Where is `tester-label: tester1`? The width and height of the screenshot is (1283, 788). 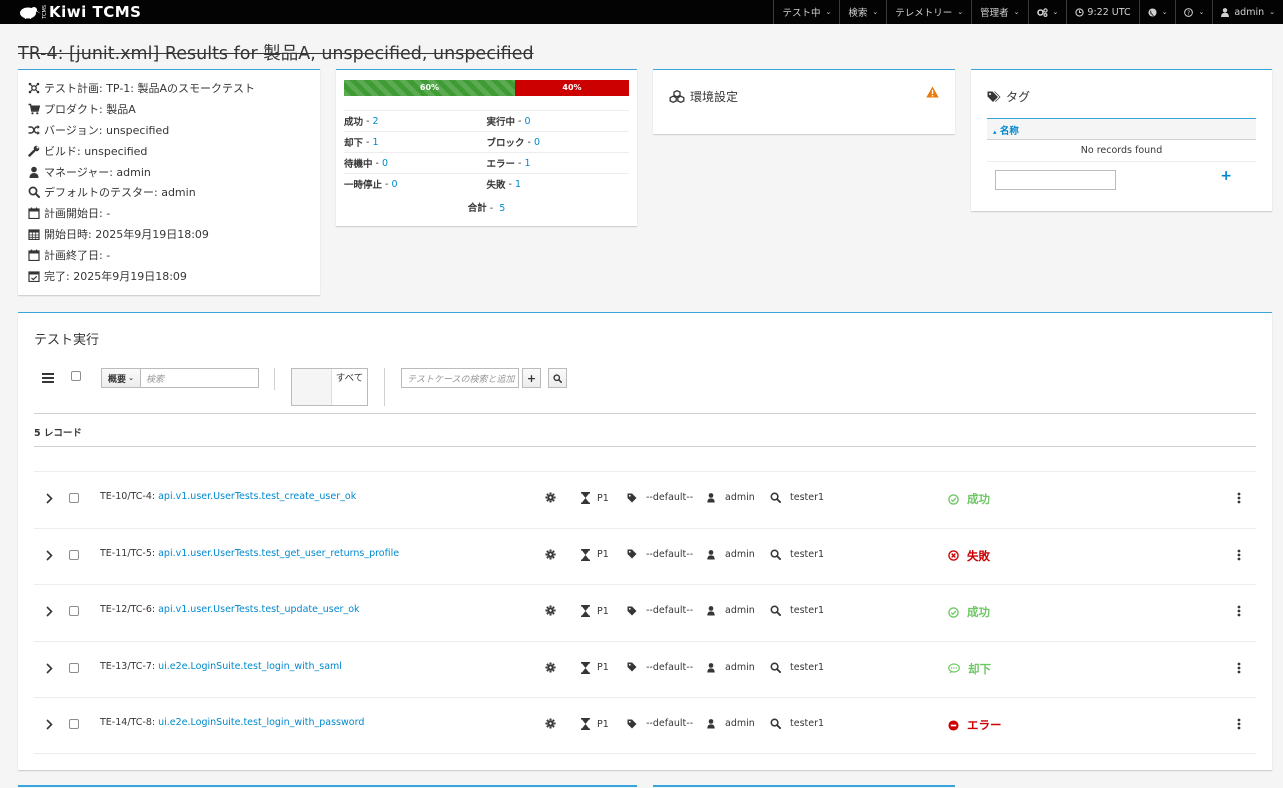 tester-label: tester1 is located at coordinates (807, 724).